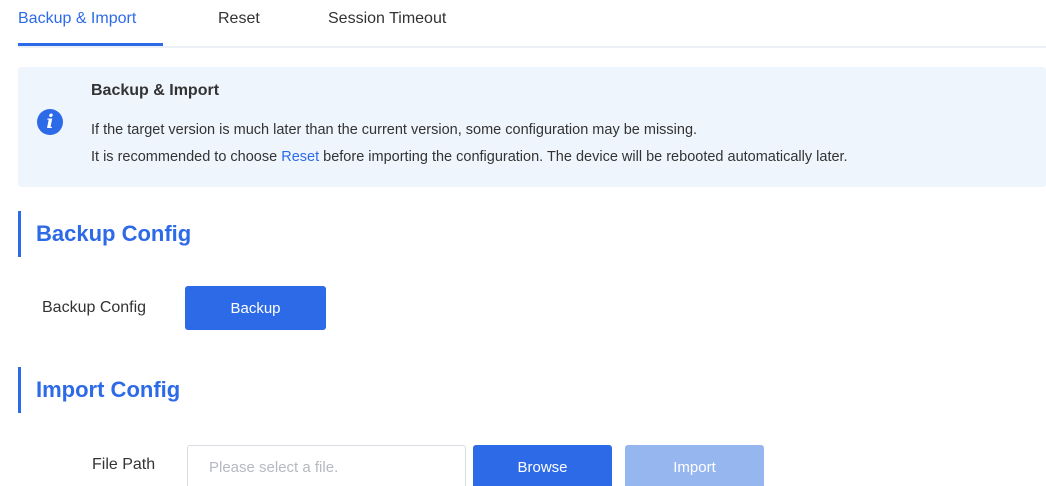 The height and width of the screenshot is (486, 1046). Describe the element at coordinates (94, 307) in the screenshot. I see `backup-config-label: Backup Config` at that location.